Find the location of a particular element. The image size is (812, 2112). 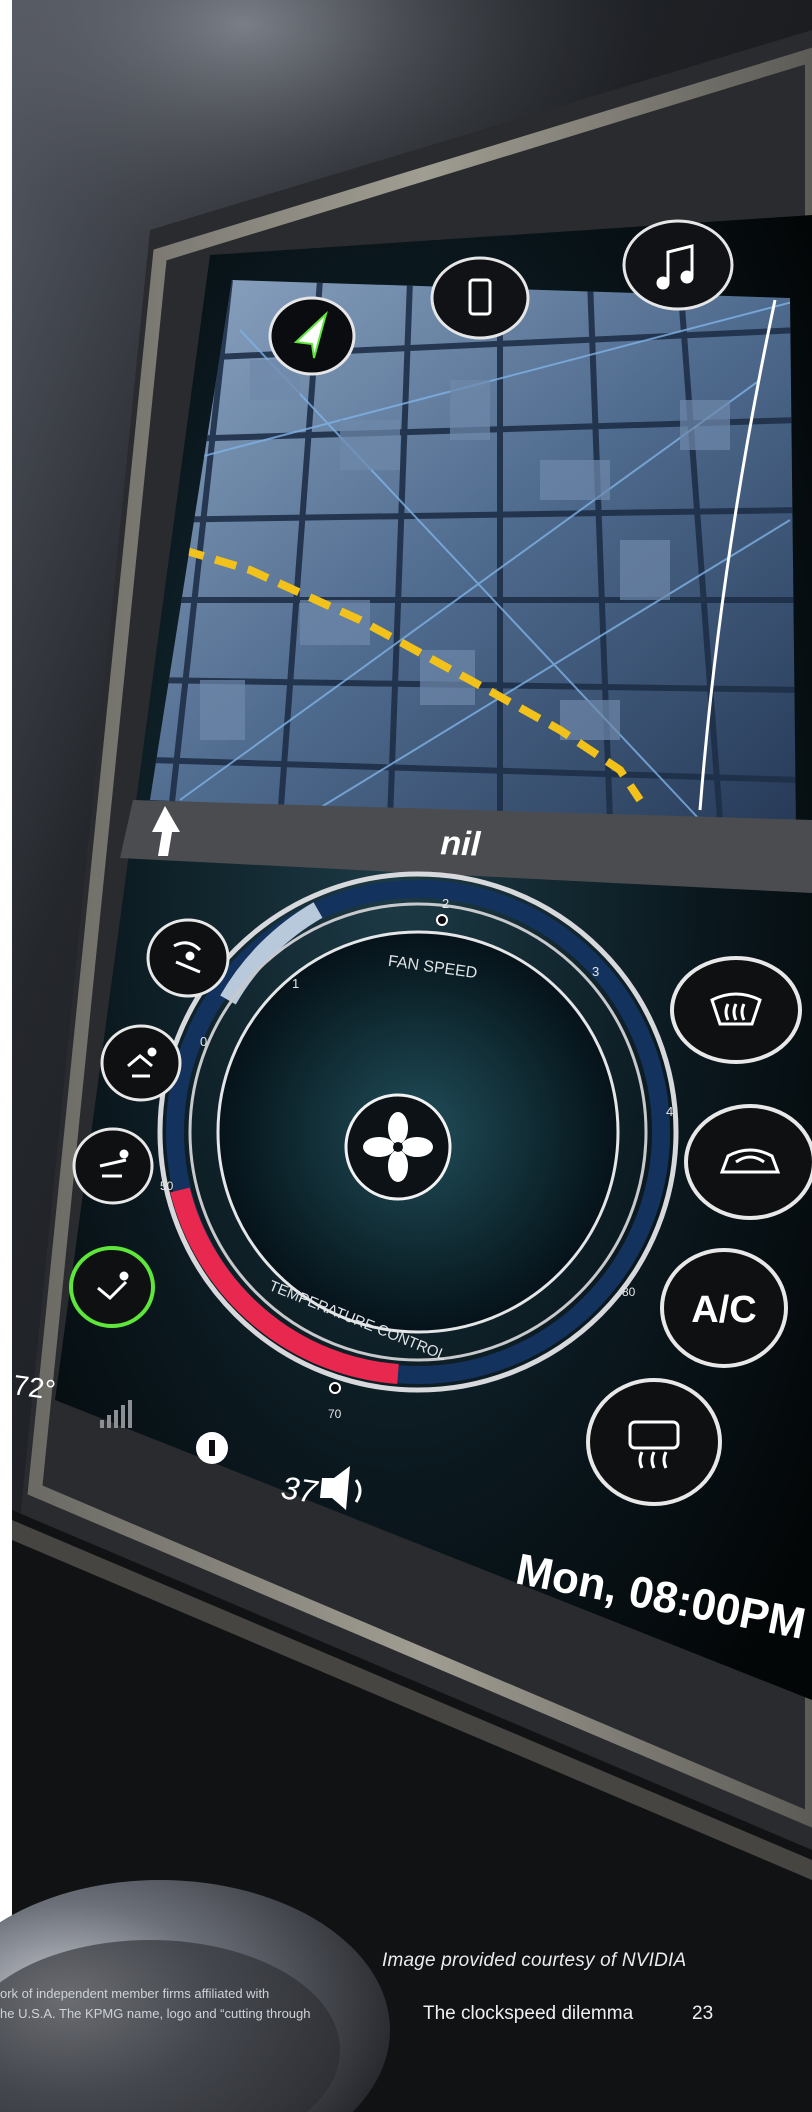

footer-title: The clockspeed dilemma is located at coordinates (528, 2013).